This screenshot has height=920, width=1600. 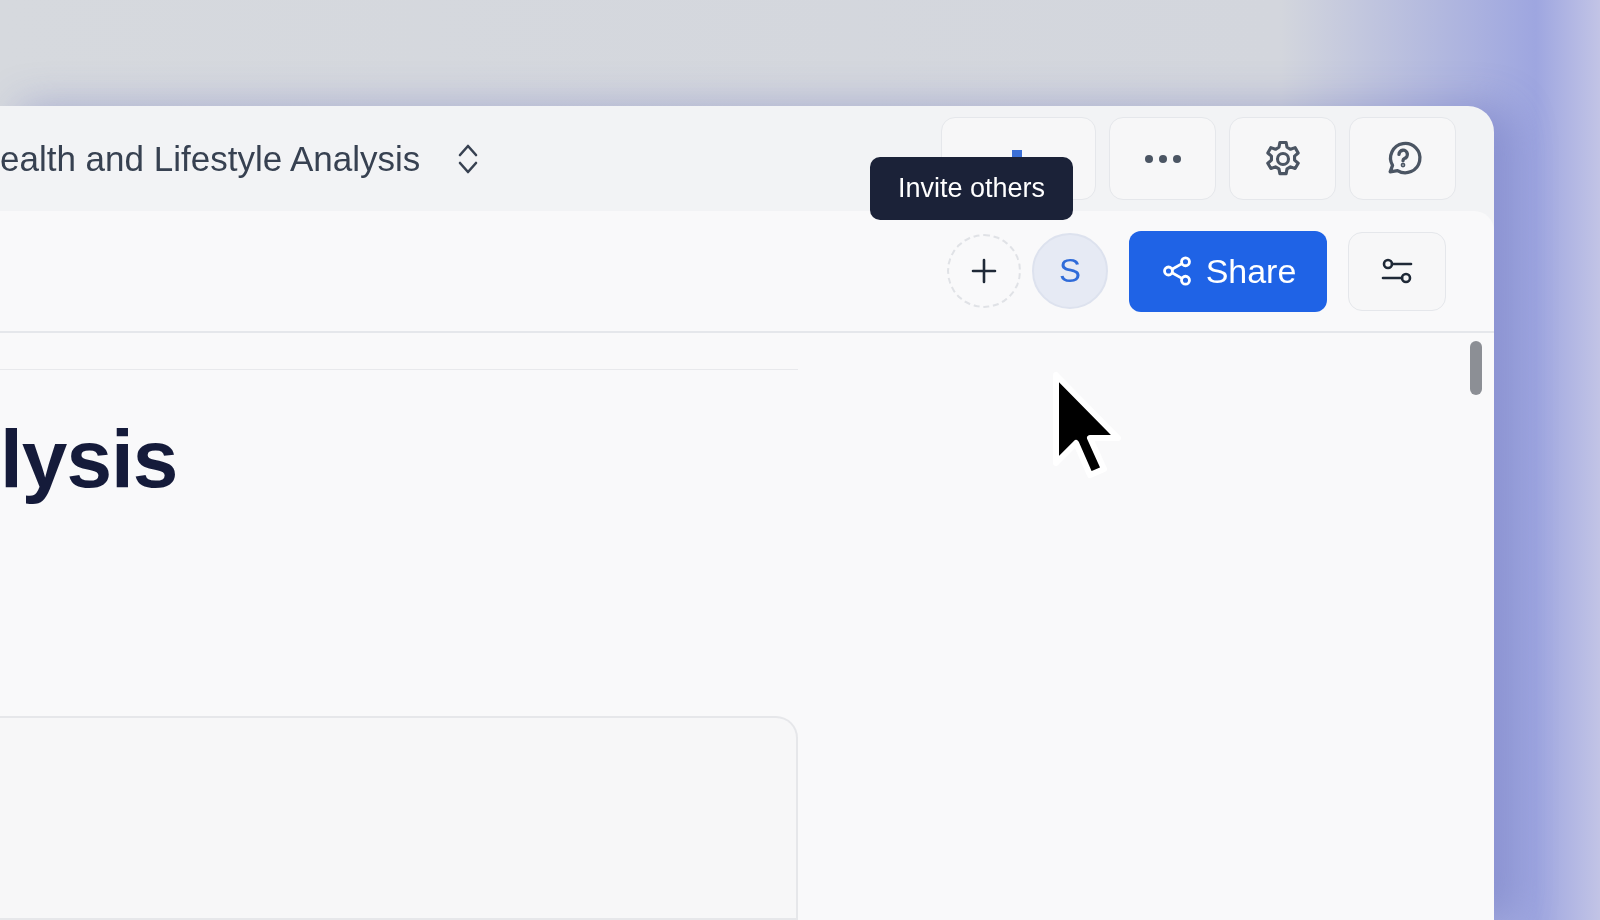 What do you see at coordinates (89, 459) in the screenshot?
I see `document-heading: lysis` at bounding box center [89, 459].